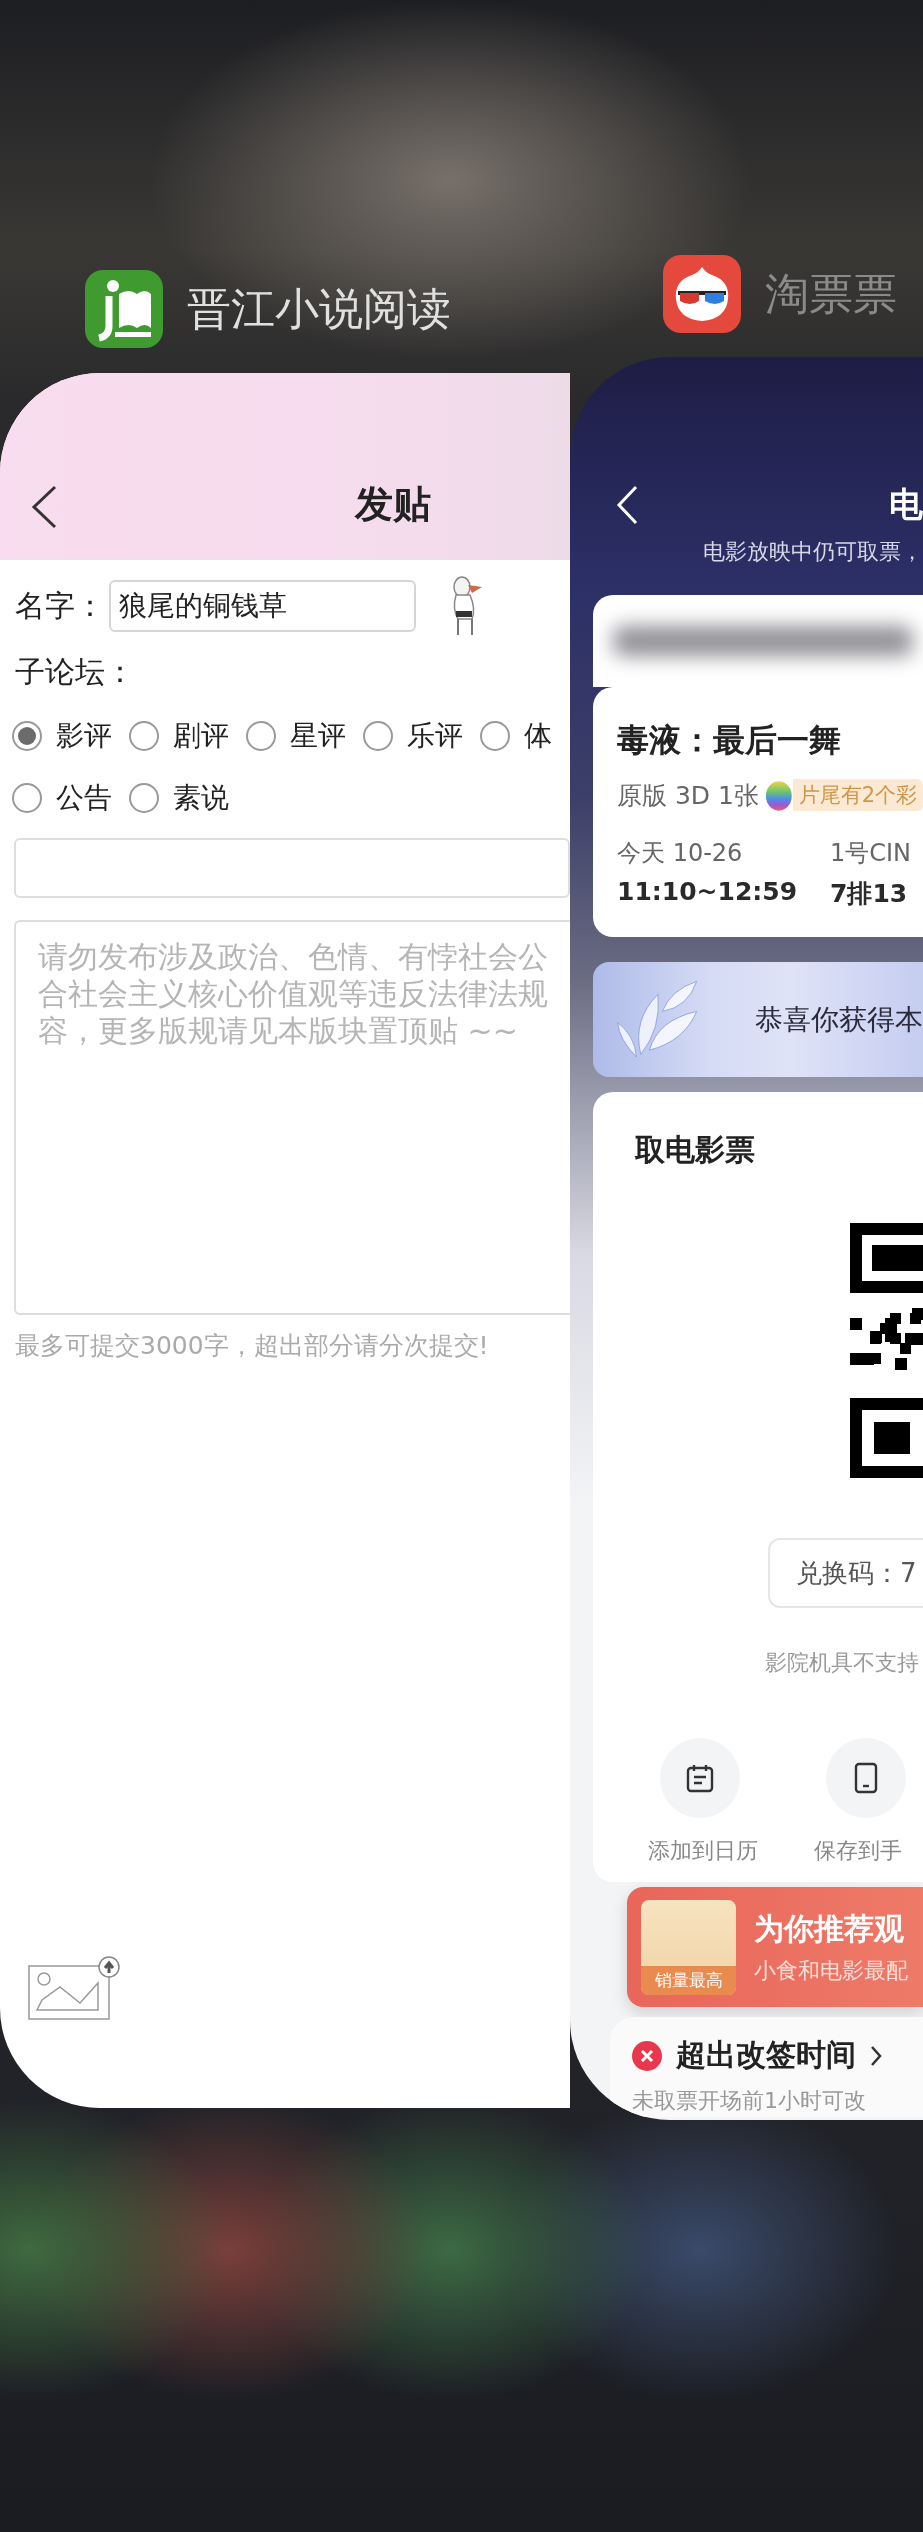 The image size is (923, 2532). I want to click on badge-label: 销量最高, so click(688, 1980).